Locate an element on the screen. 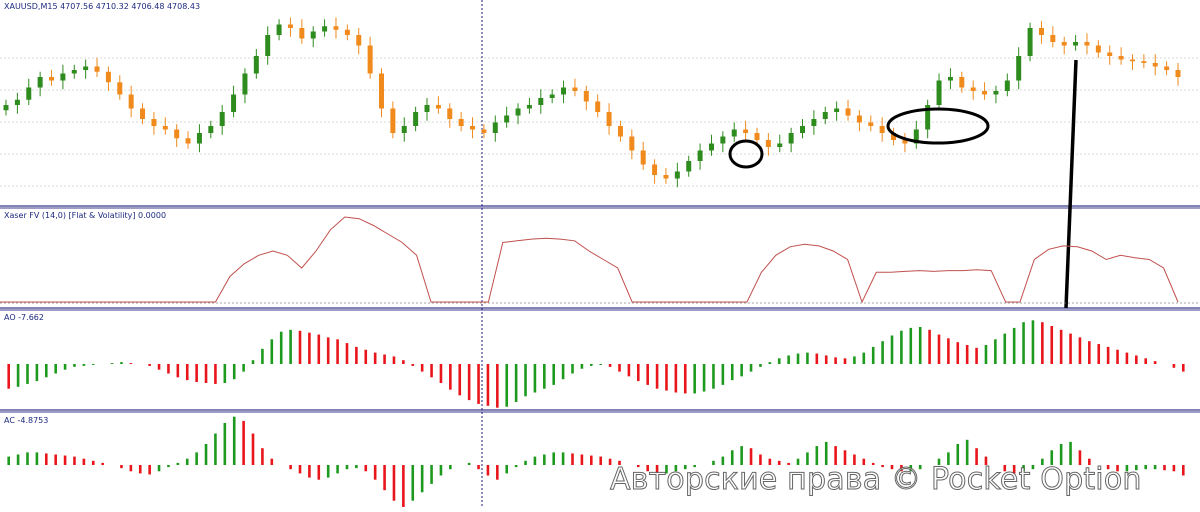  annotation-vertical-line is located at coordinates (1071, 184).